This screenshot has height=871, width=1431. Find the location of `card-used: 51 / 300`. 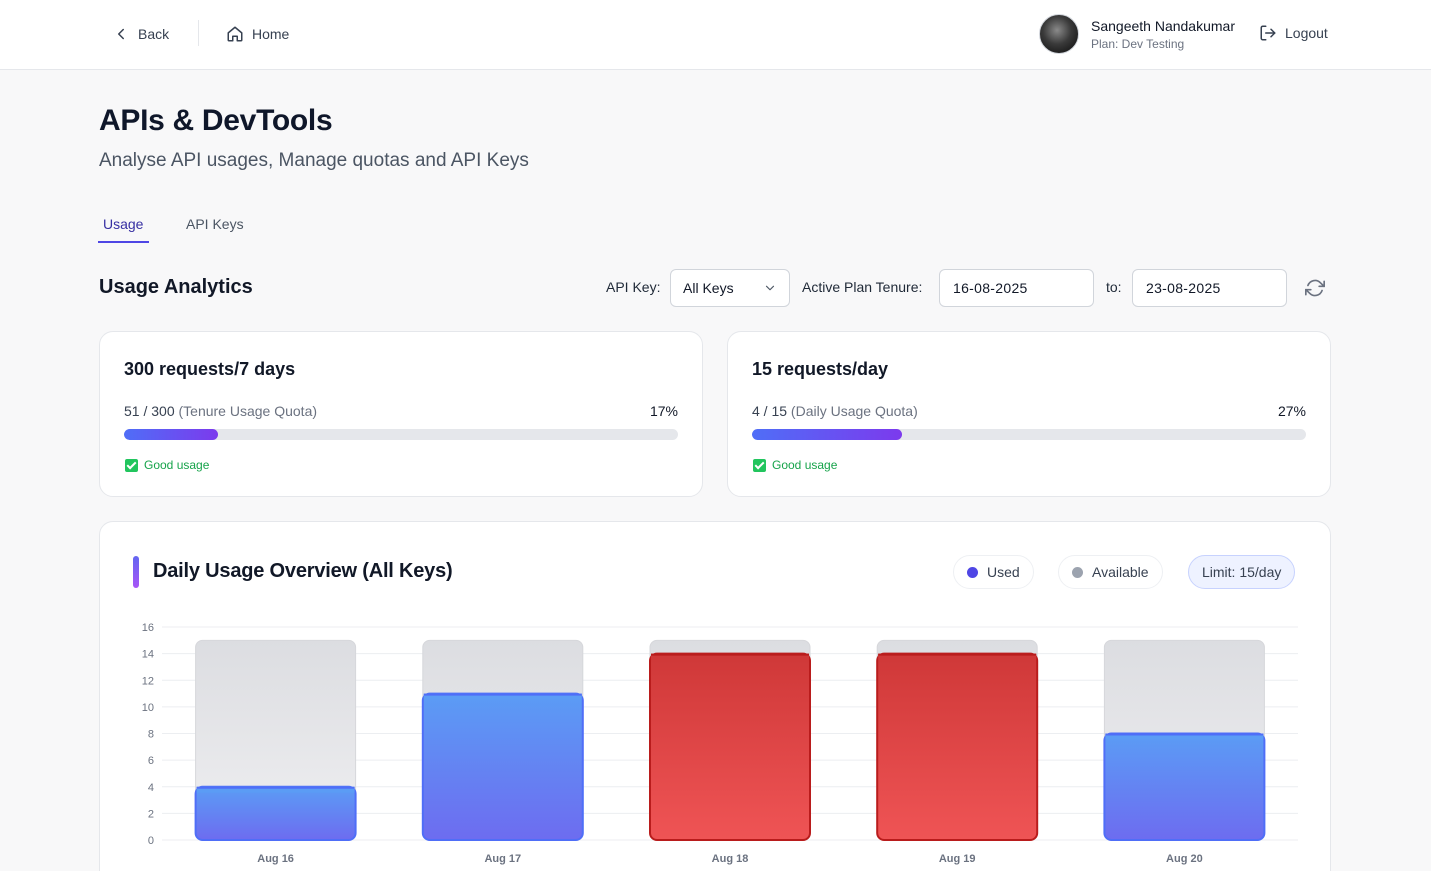

card-used: 51 / 300 is located at coordinates (149, 411).